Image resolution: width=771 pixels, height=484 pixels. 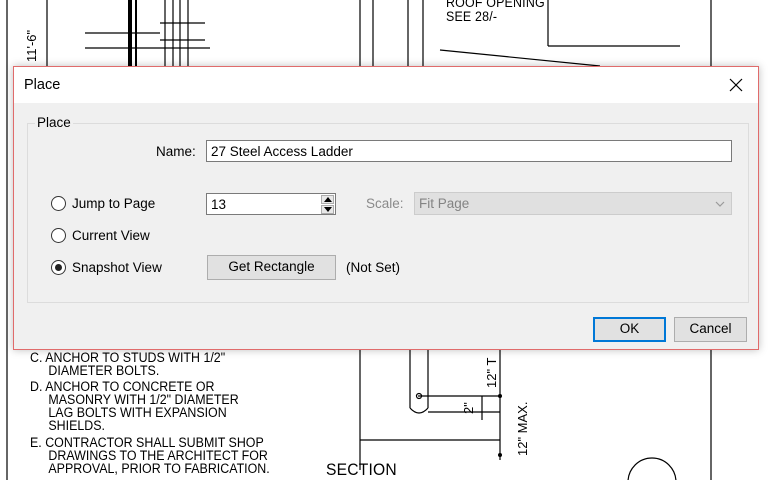 What do you see at coordinates (36, 357) in the screenshot?
I see `note-c-letter: C.` at bounding box center [36, 357].